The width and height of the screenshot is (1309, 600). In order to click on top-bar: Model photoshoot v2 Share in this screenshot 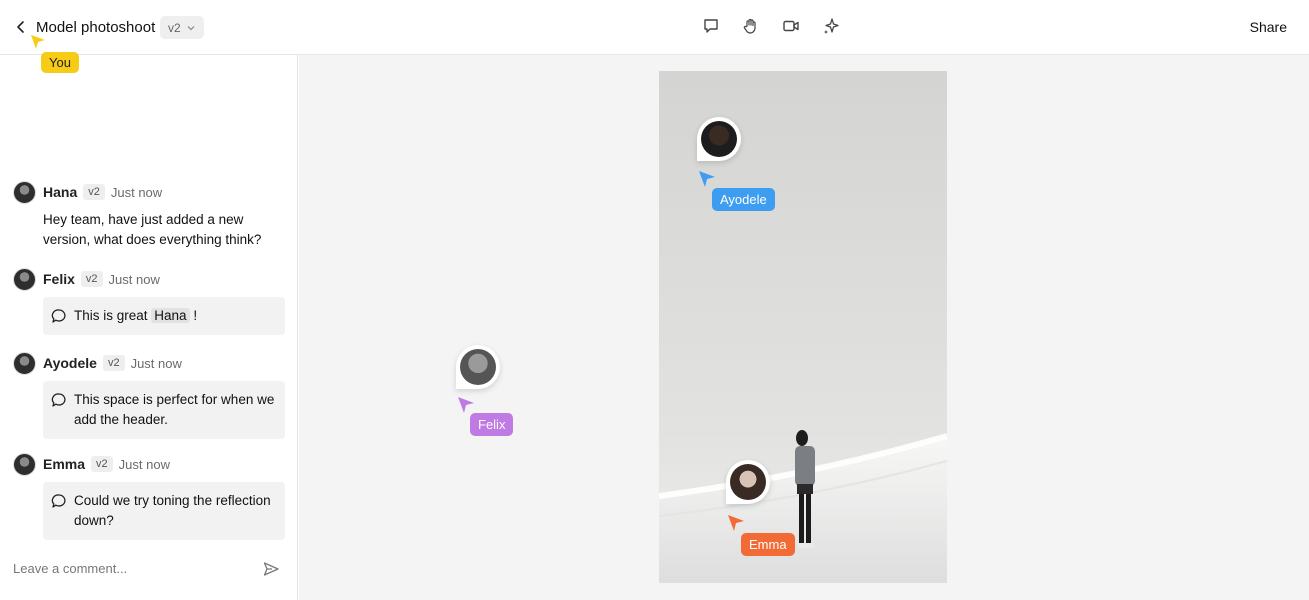, I will do `click(654, 27)`.